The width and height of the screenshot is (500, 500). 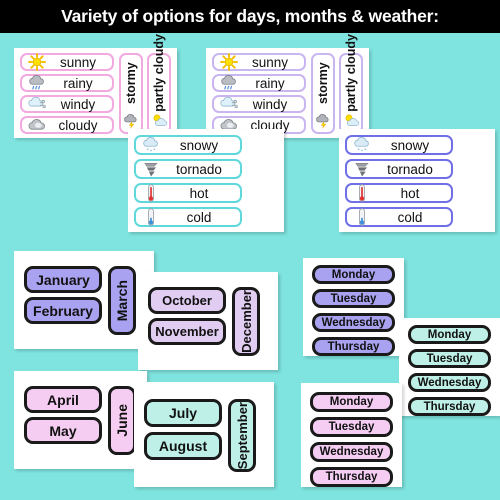 I want to click on month-chip-december: December, so click(x=246, y=321).